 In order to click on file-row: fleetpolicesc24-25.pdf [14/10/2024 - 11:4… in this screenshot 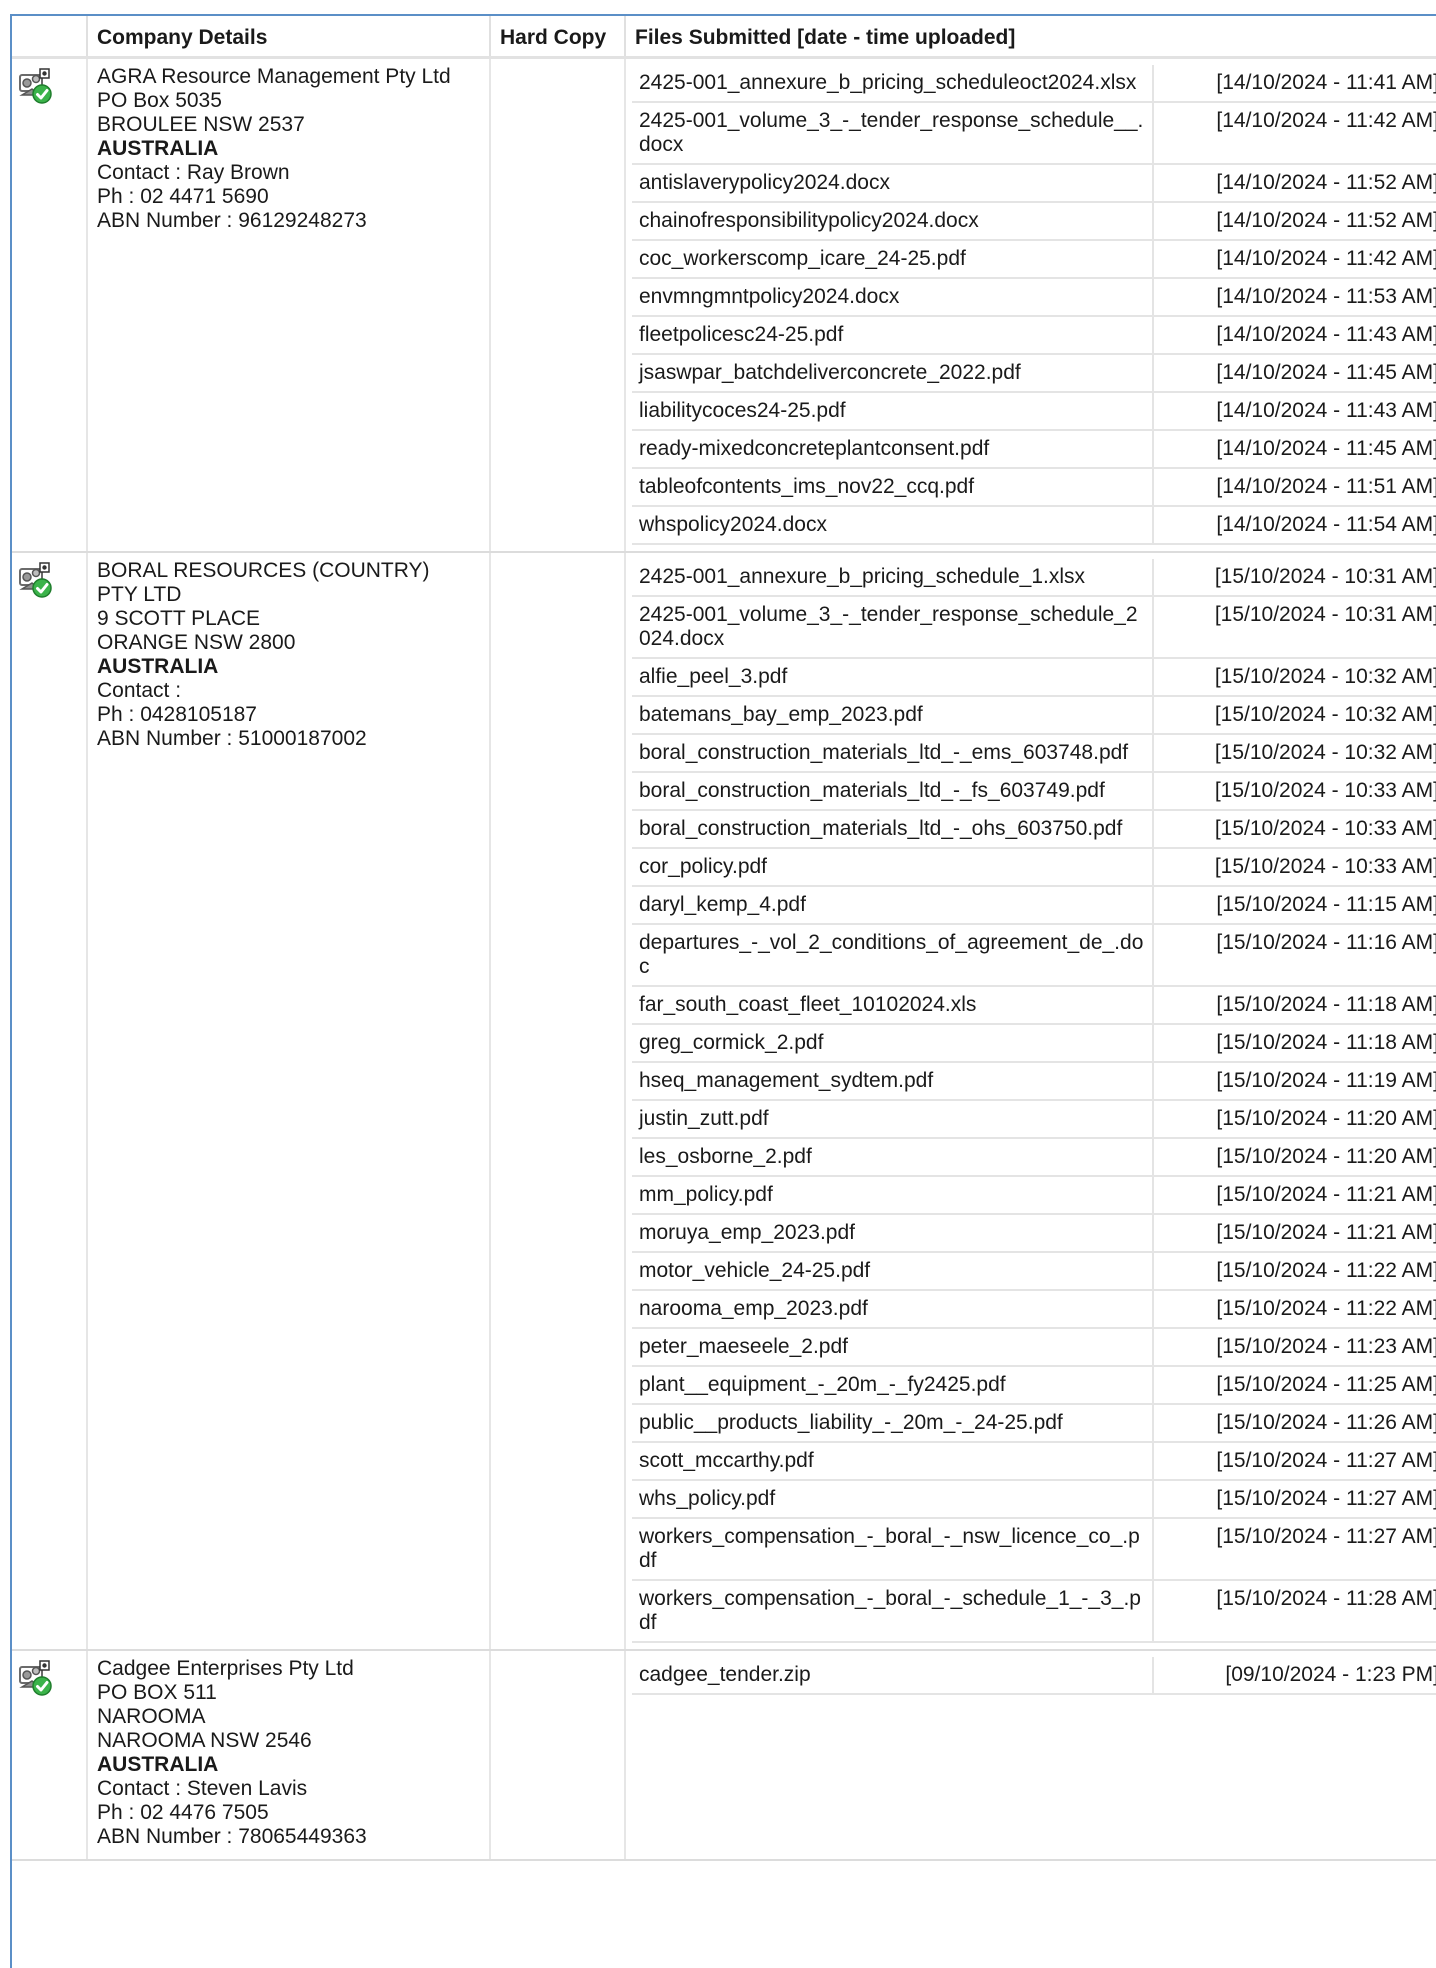, I will do `click(1034, 335)`.